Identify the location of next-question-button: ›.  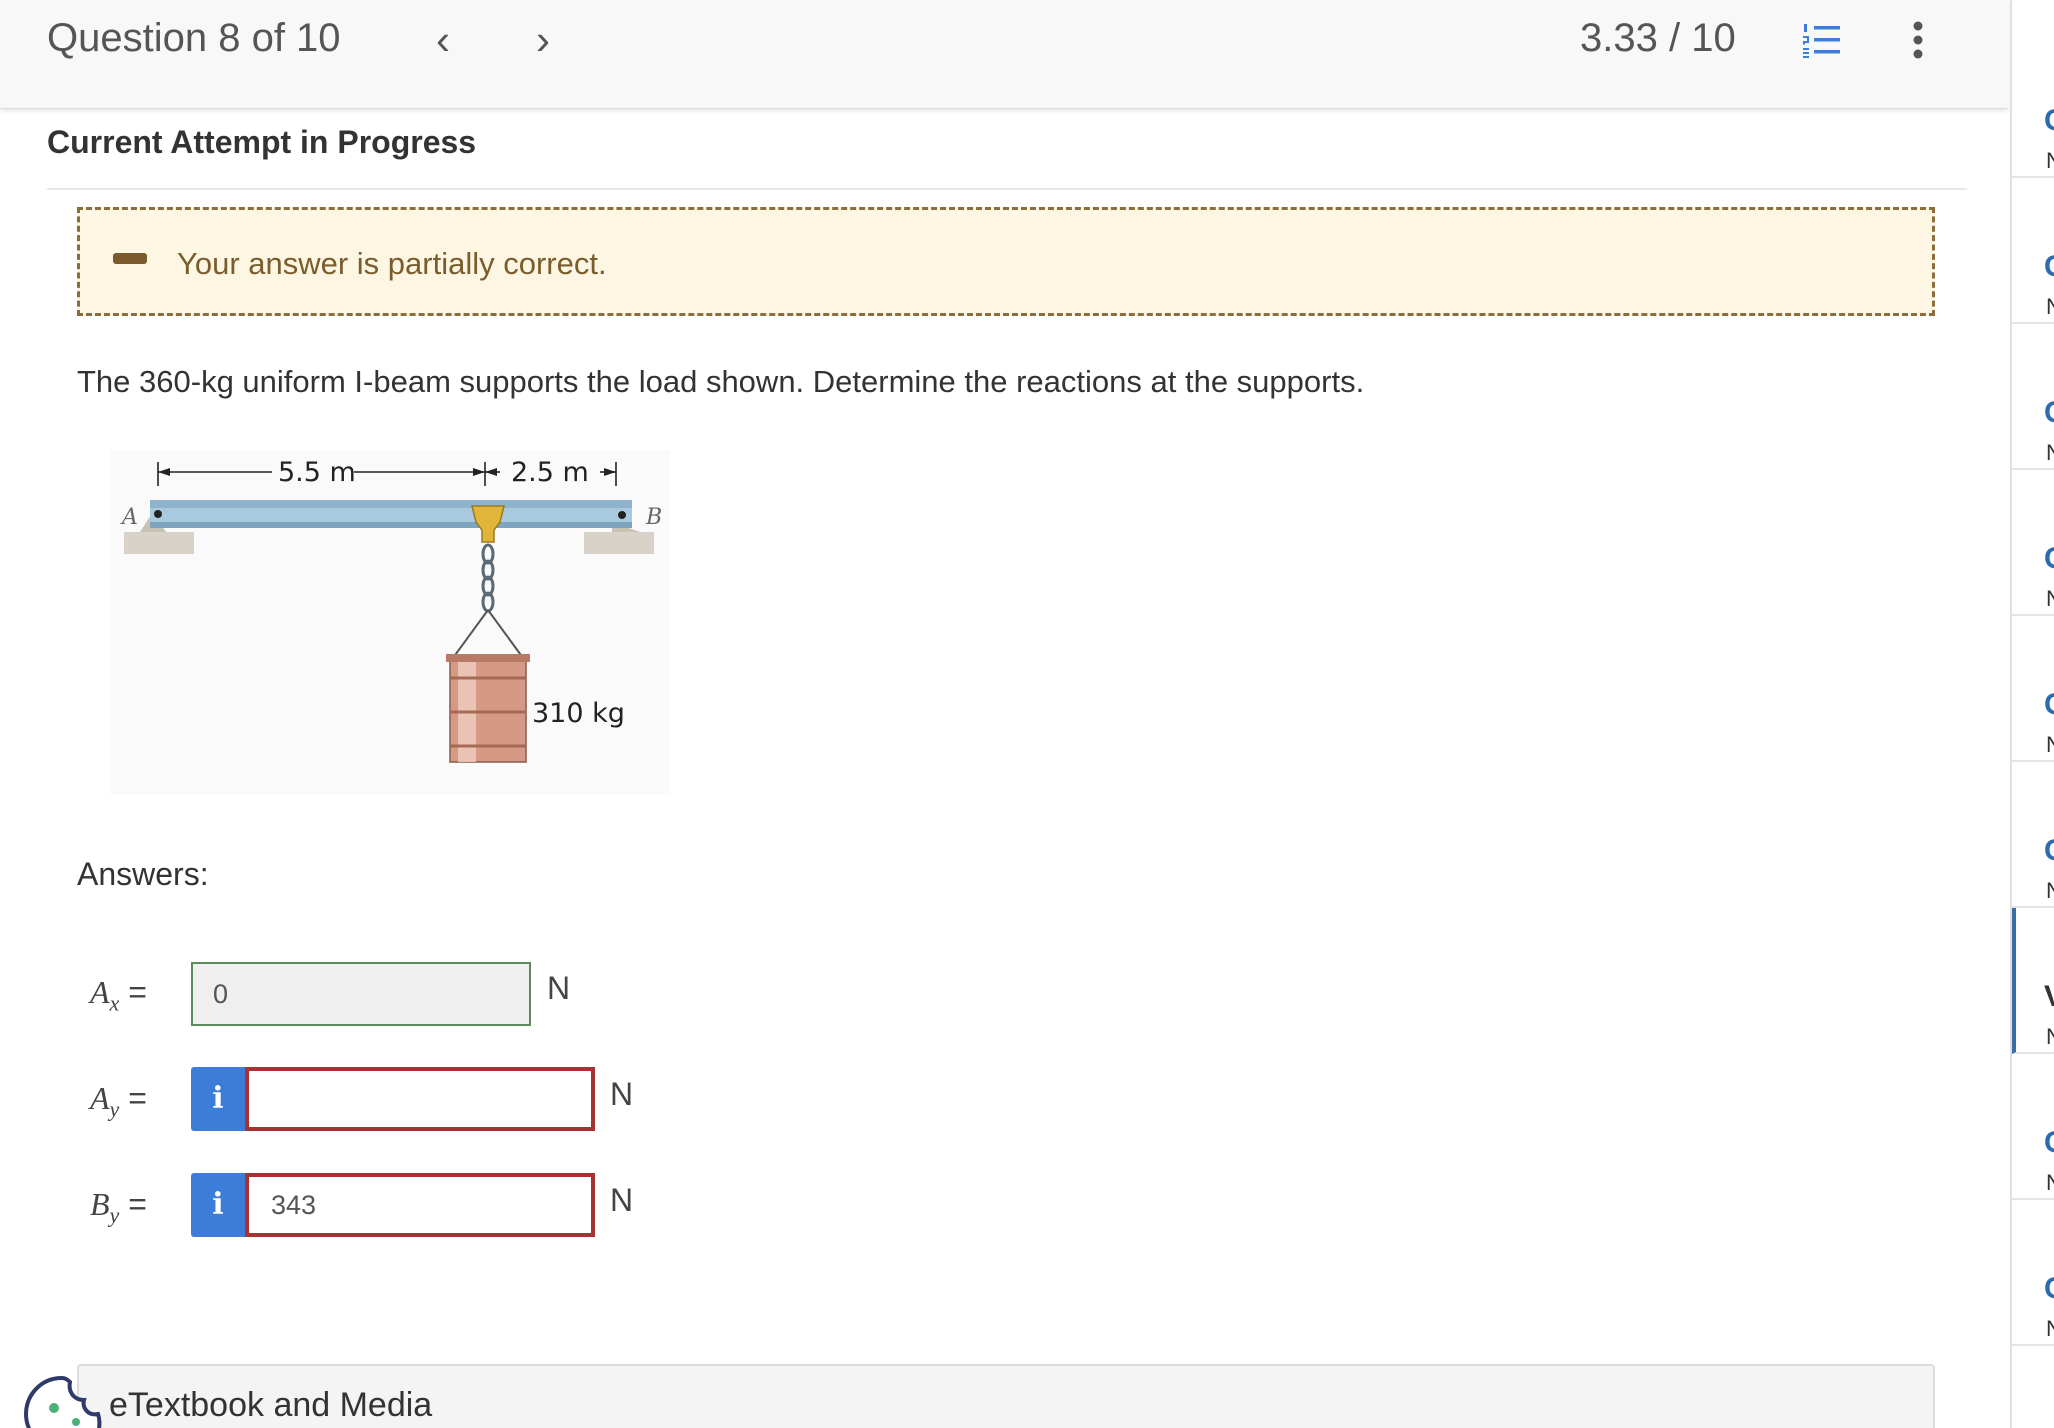
(543, 40).